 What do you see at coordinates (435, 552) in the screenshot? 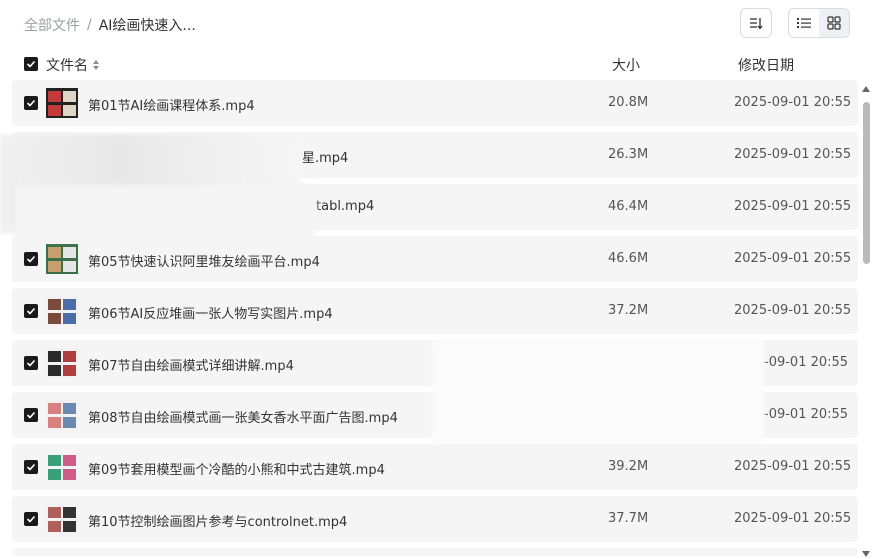
I see `file-row-partial` at bounding box center [435, 552].